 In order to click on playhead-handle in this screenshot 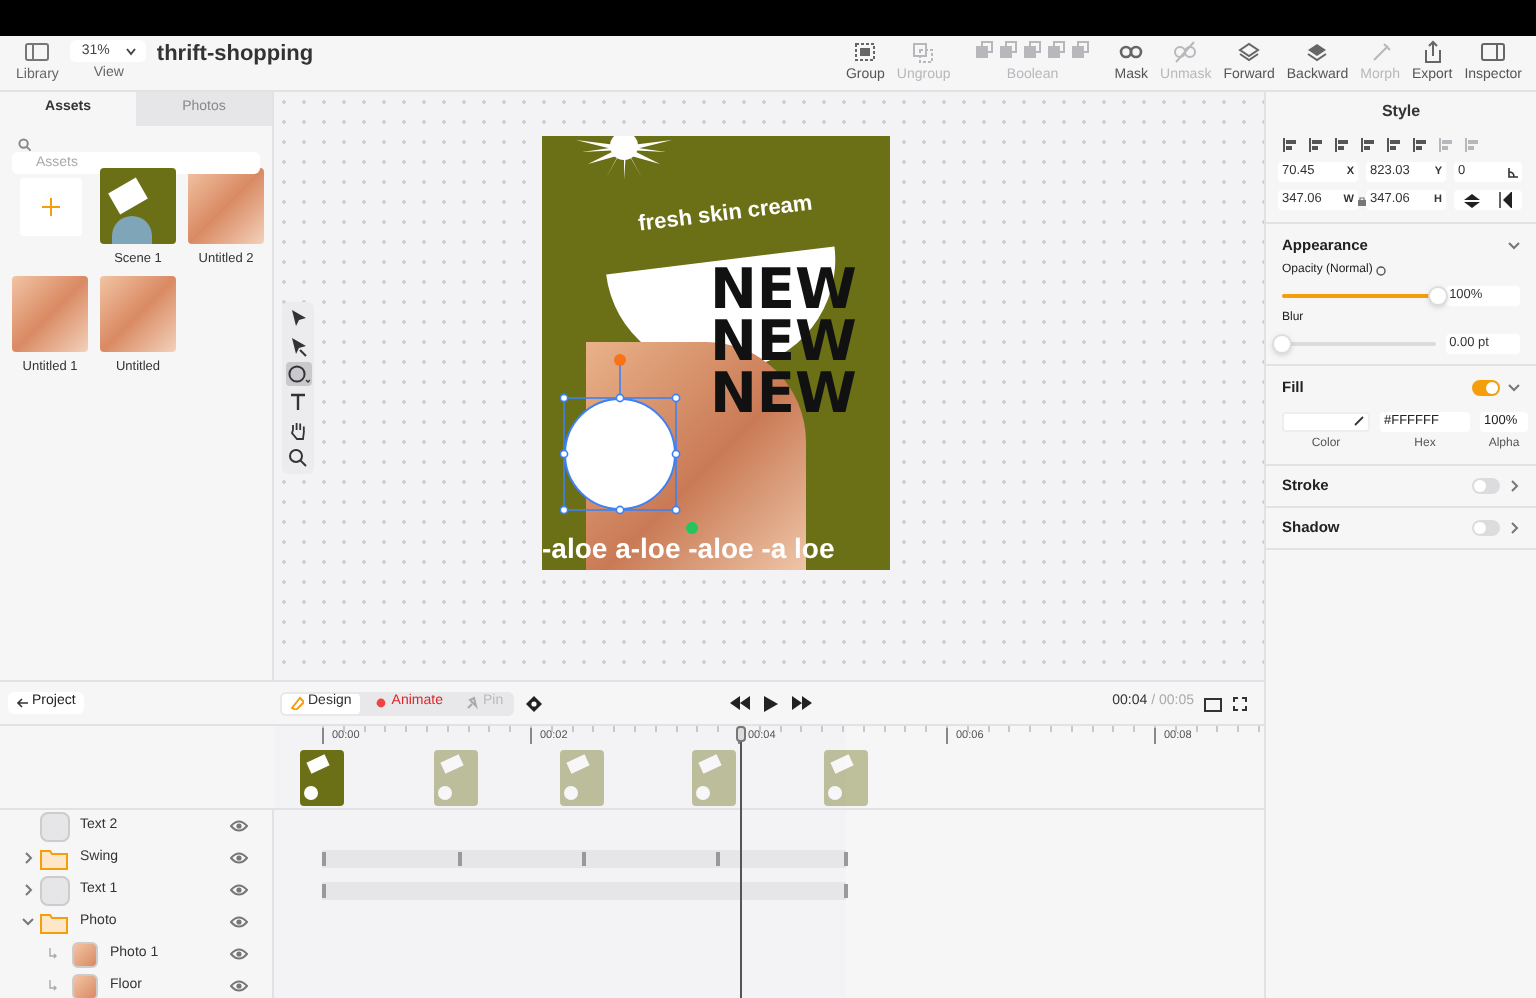, I will do `click(741, 734)`.